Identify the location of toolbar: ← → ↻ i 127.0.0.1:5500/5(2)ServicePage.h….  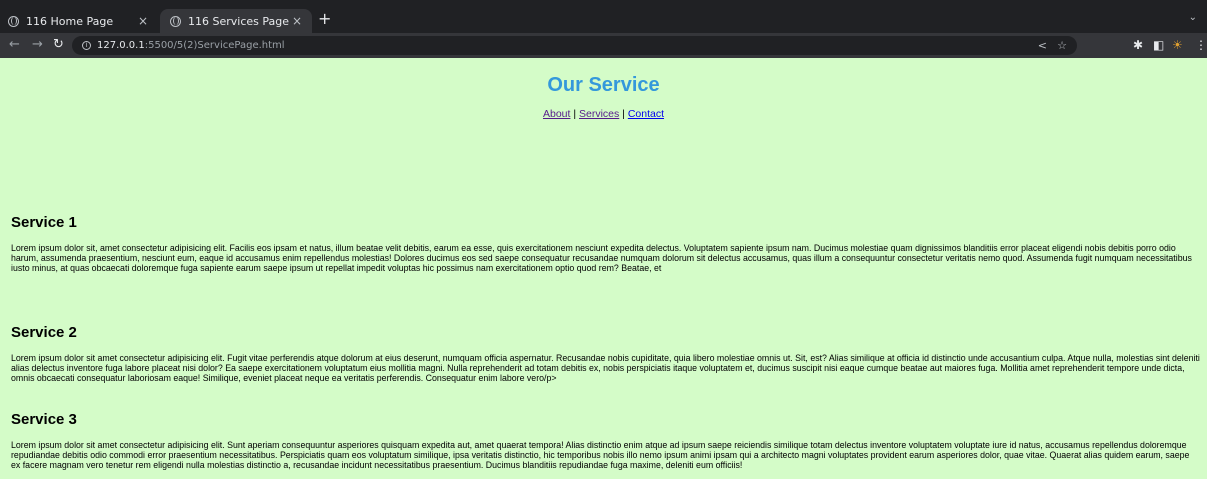
(603, 45).